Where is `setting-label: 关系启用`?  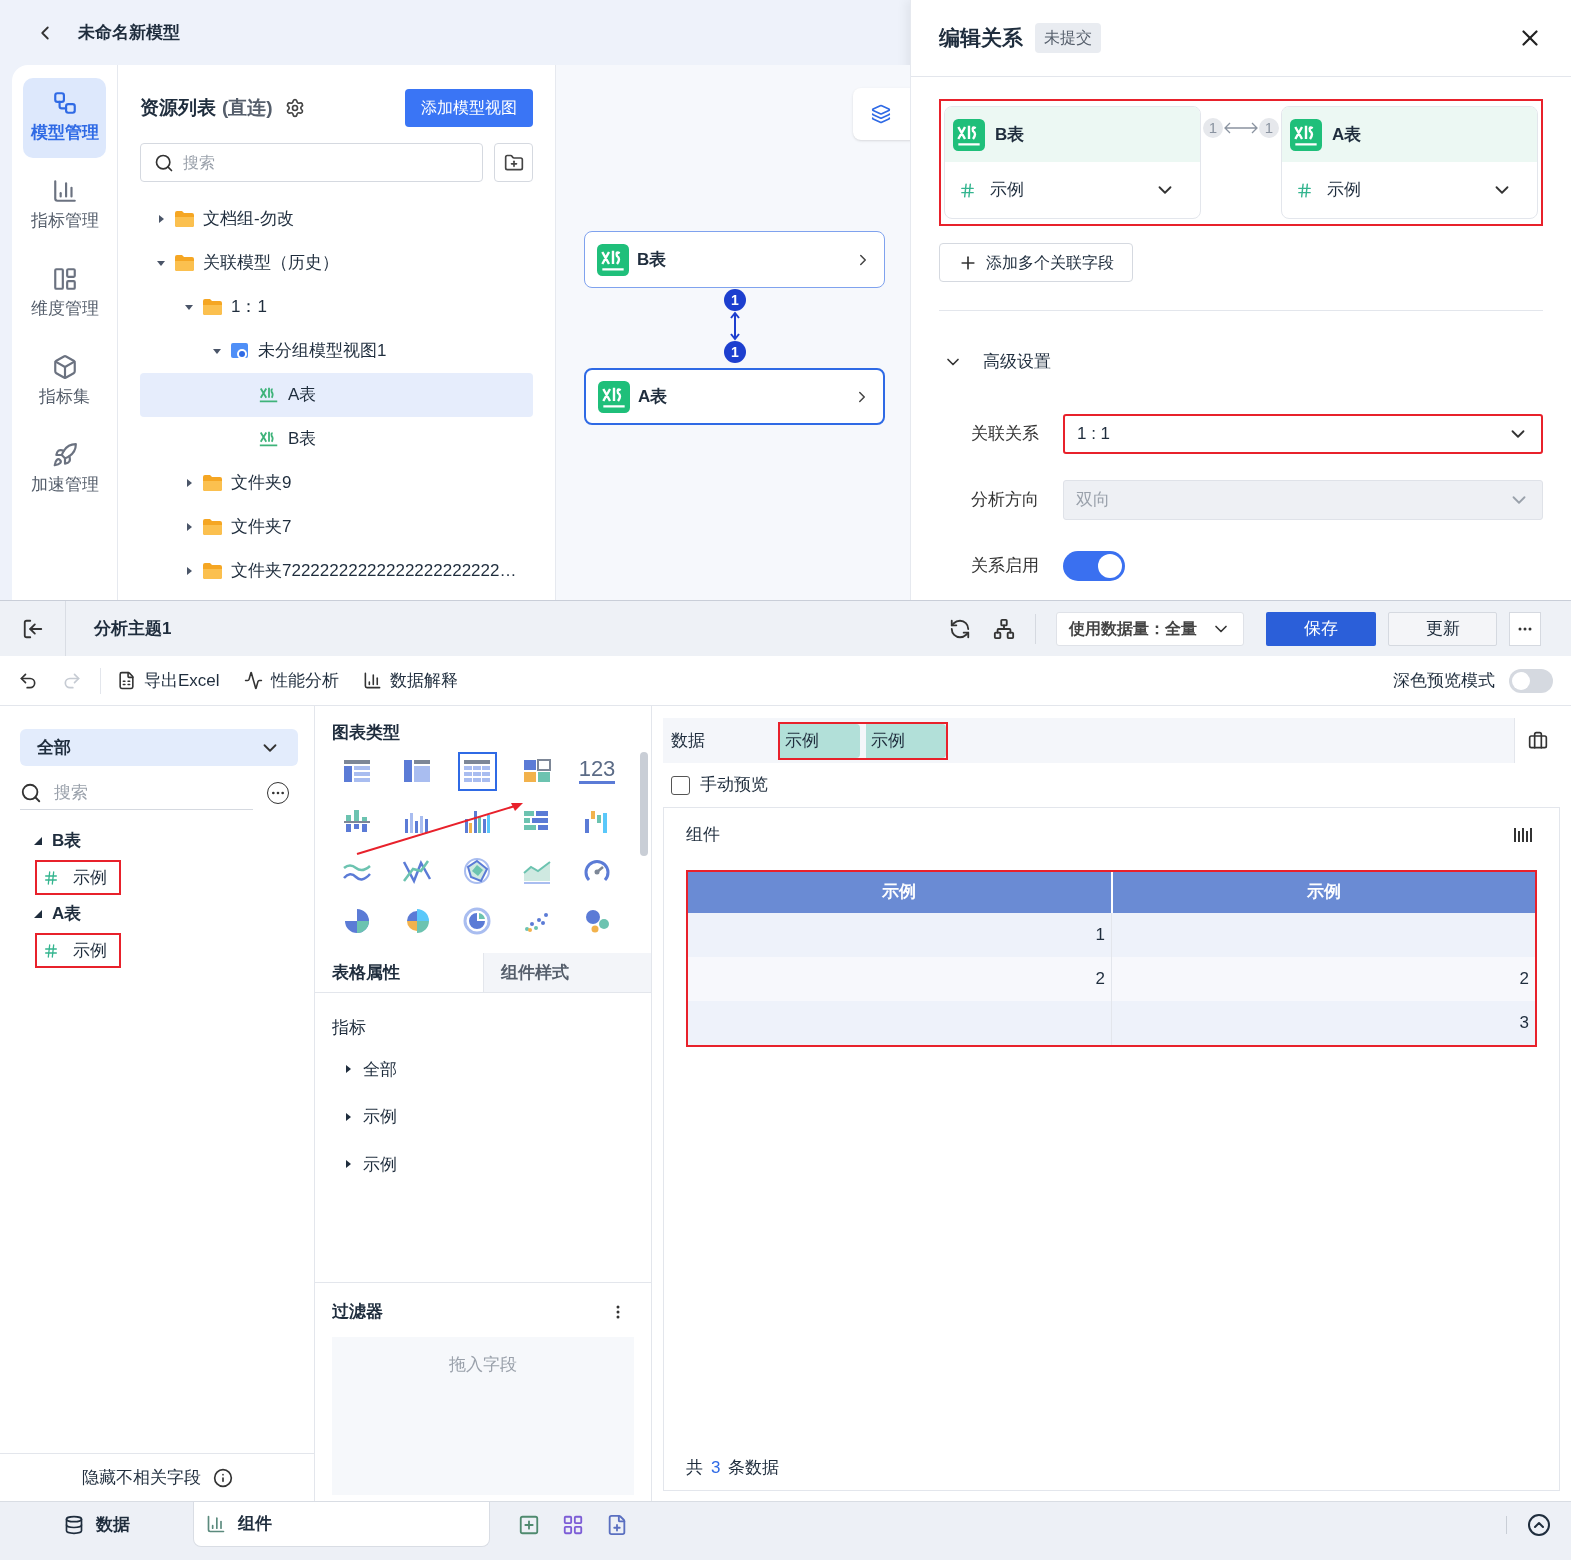
setting-label: 关系启用 is located at coordinates (1005, 566).